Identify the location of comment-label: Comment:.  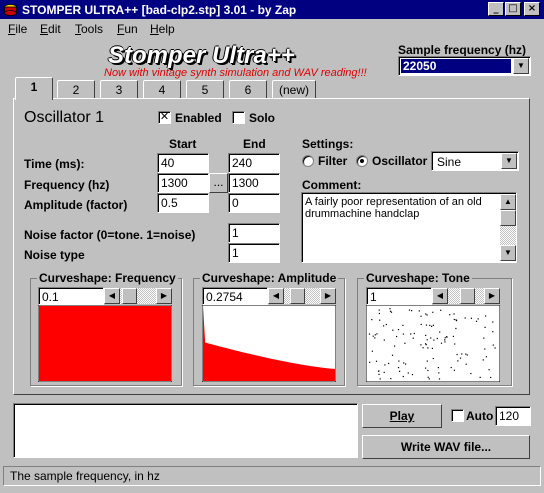
(332, 185).